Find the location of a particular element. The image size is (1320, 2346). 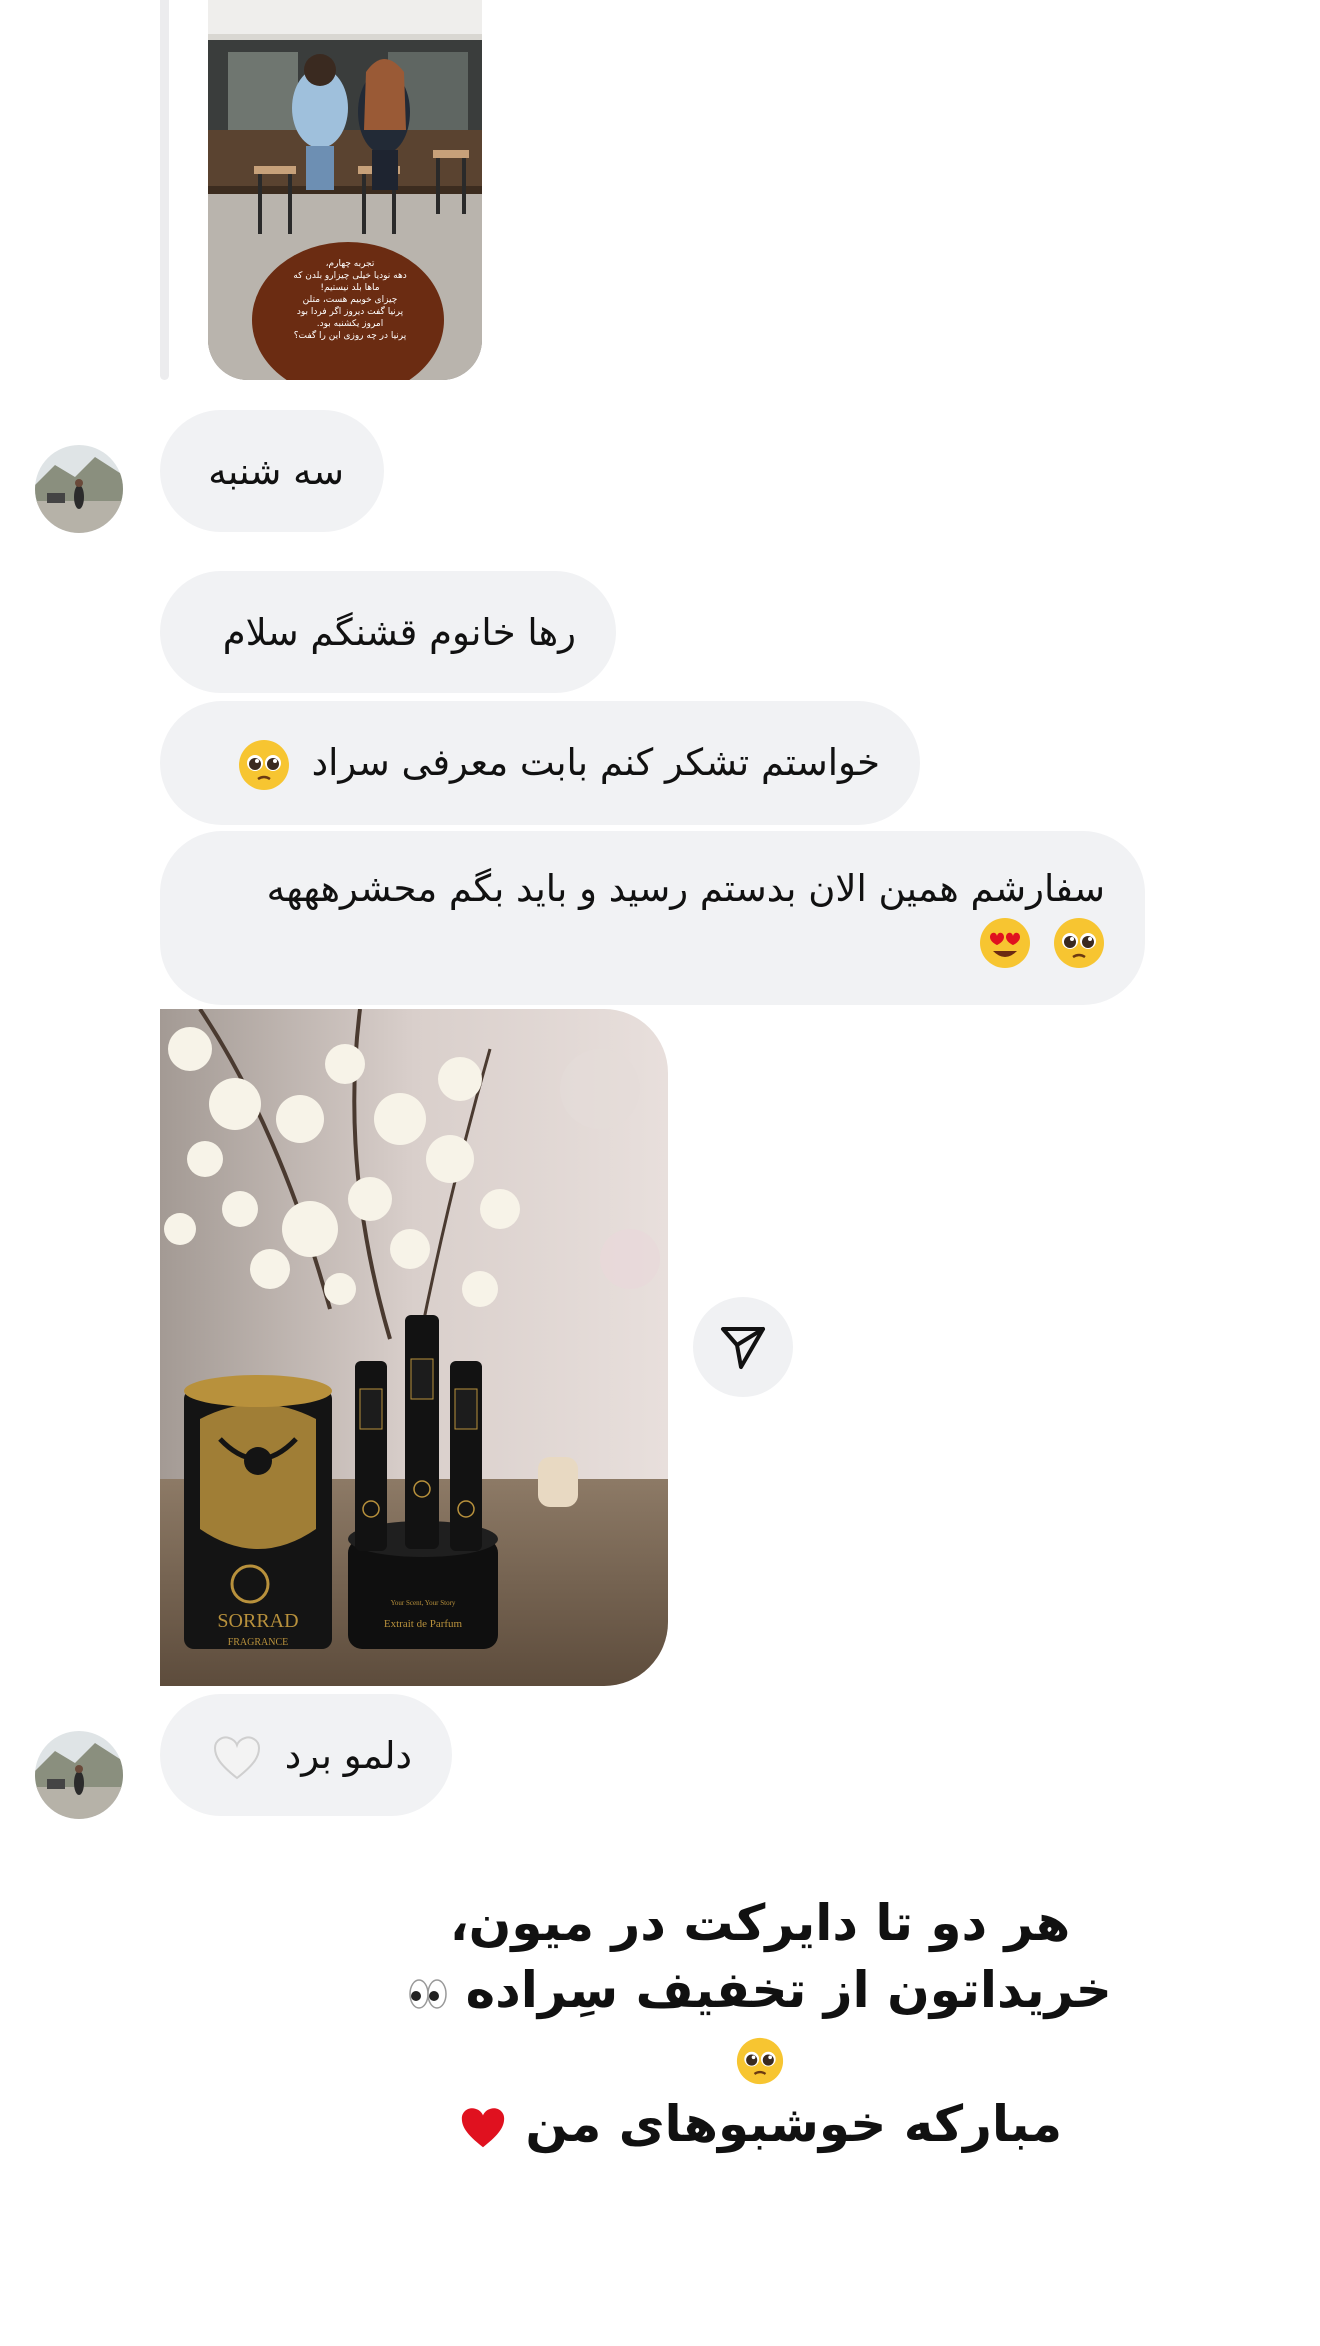

paper-plane-icon is located at coordinates (743, 1348).